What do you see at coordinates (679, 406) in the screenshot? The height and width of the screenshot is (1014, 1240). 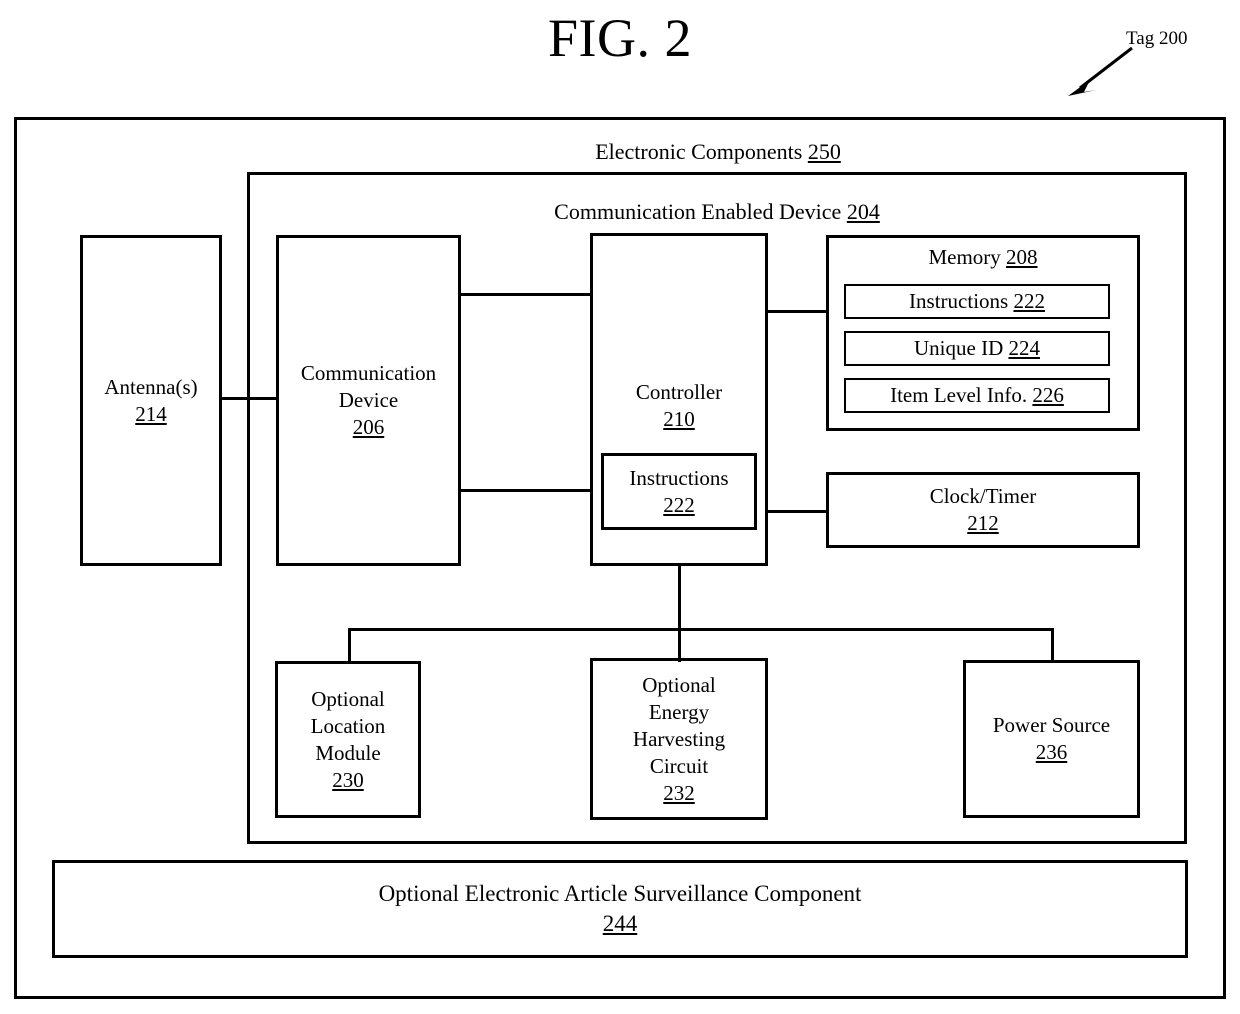 I see `controller-label-group: Controller 210` at bounding box center [679, 406].